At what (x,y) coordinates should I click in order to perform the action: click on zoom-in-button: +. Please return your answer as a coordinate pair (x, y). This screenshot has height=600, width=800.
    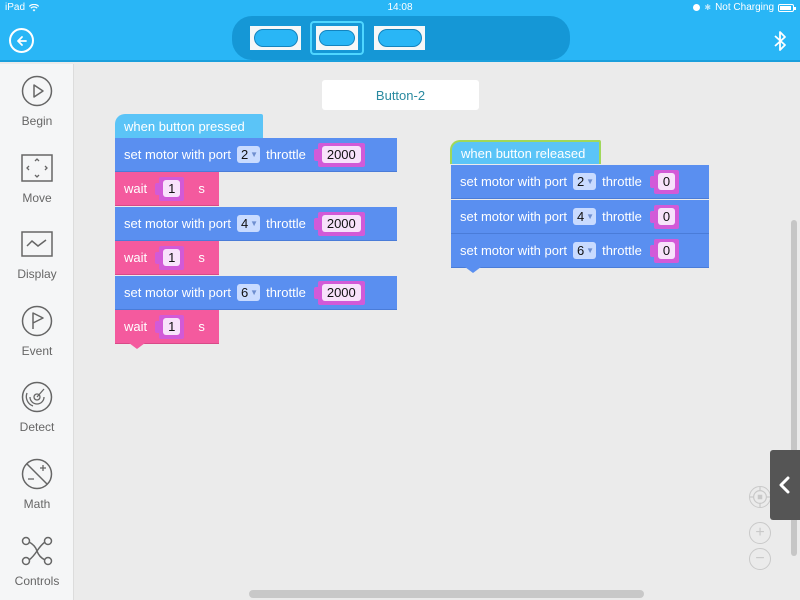
    Looking at the image, I should click on (760, 533).